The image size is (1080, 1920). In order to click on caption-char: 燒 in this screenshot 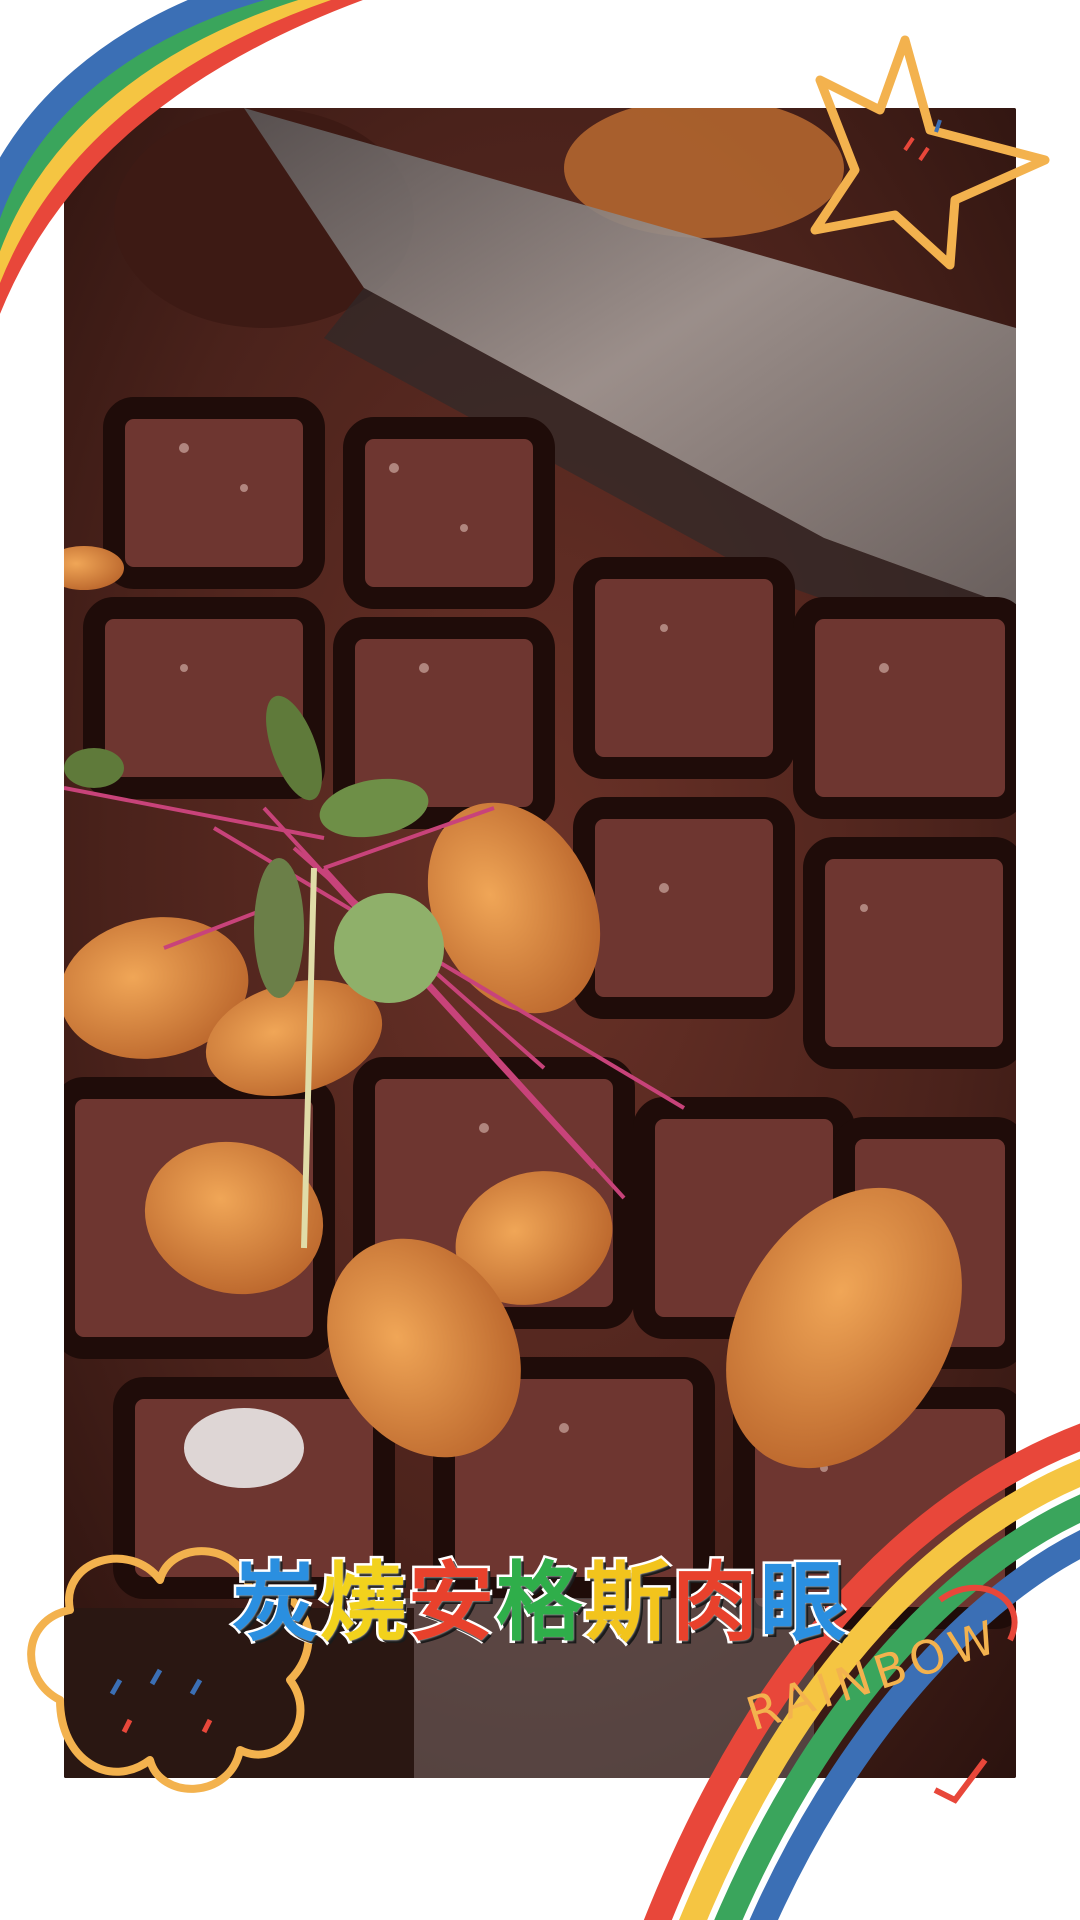, I will do `click(363, 1603)`.